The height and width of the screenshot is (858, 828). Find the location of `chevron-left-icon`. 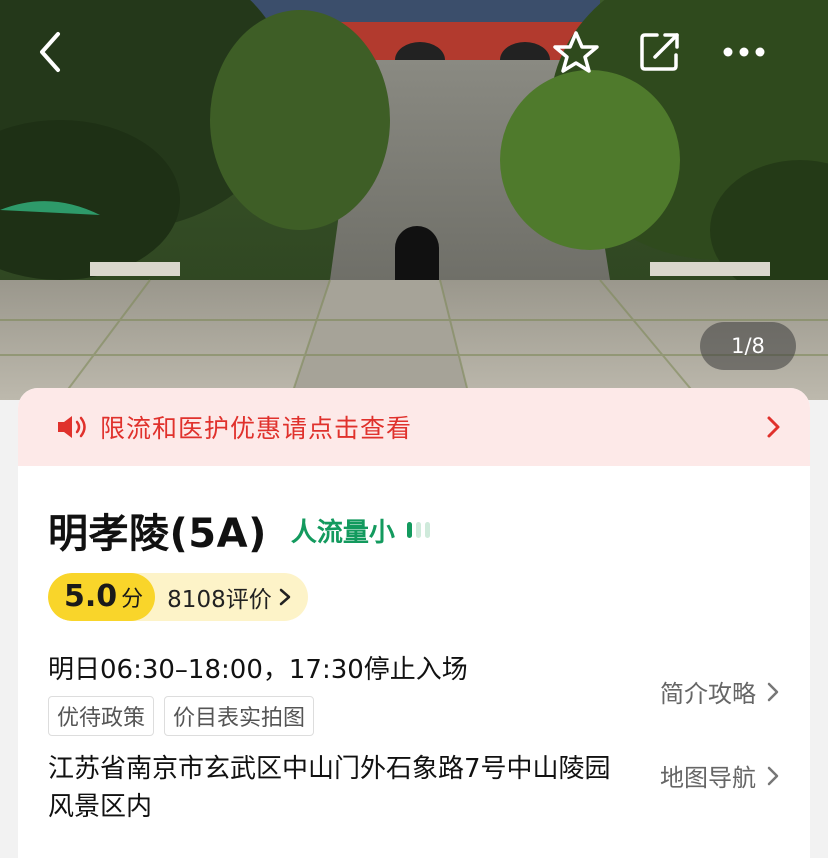

chevron-left-icon is located at coordinates (50, 52).